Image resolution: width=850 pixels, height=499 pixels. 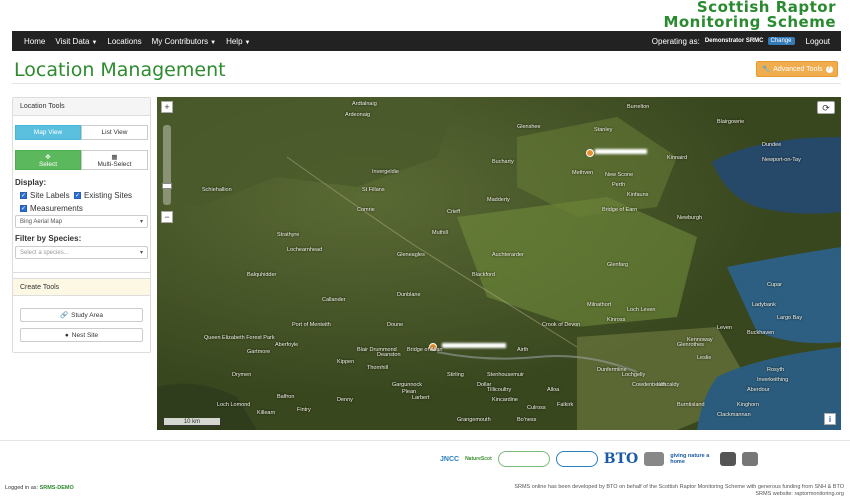 I want to click on map-place-label: Falkirk, so click(x=565, y=405).